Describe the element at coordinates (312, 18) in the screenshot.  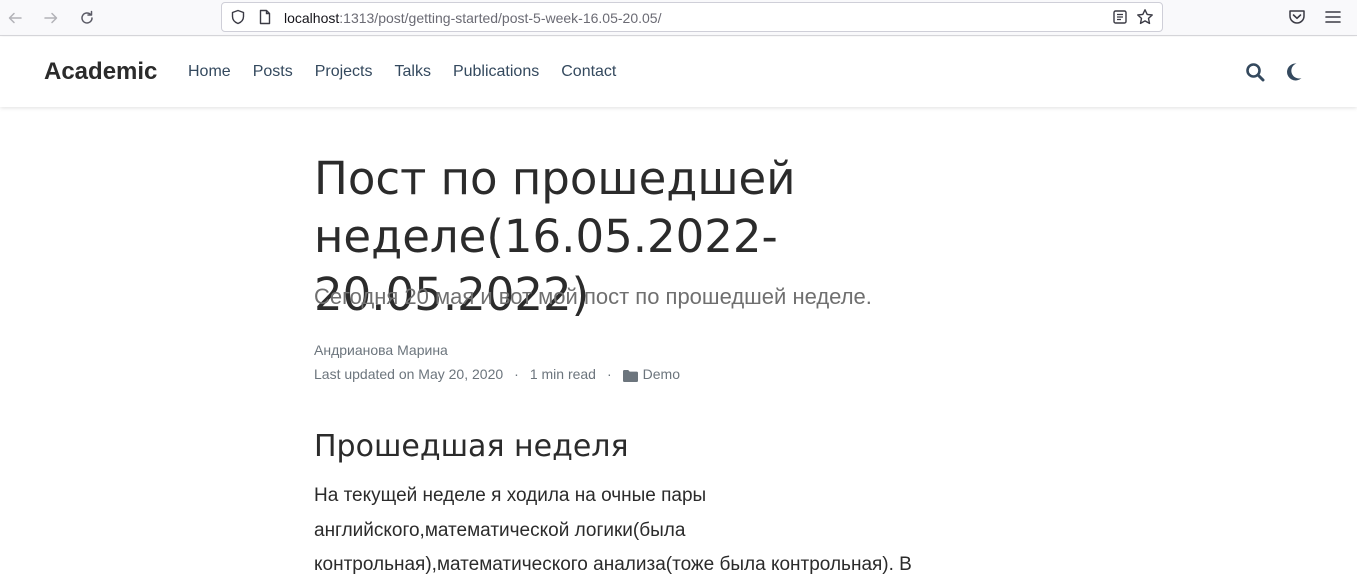
I see `url-host: localhost` at that location.